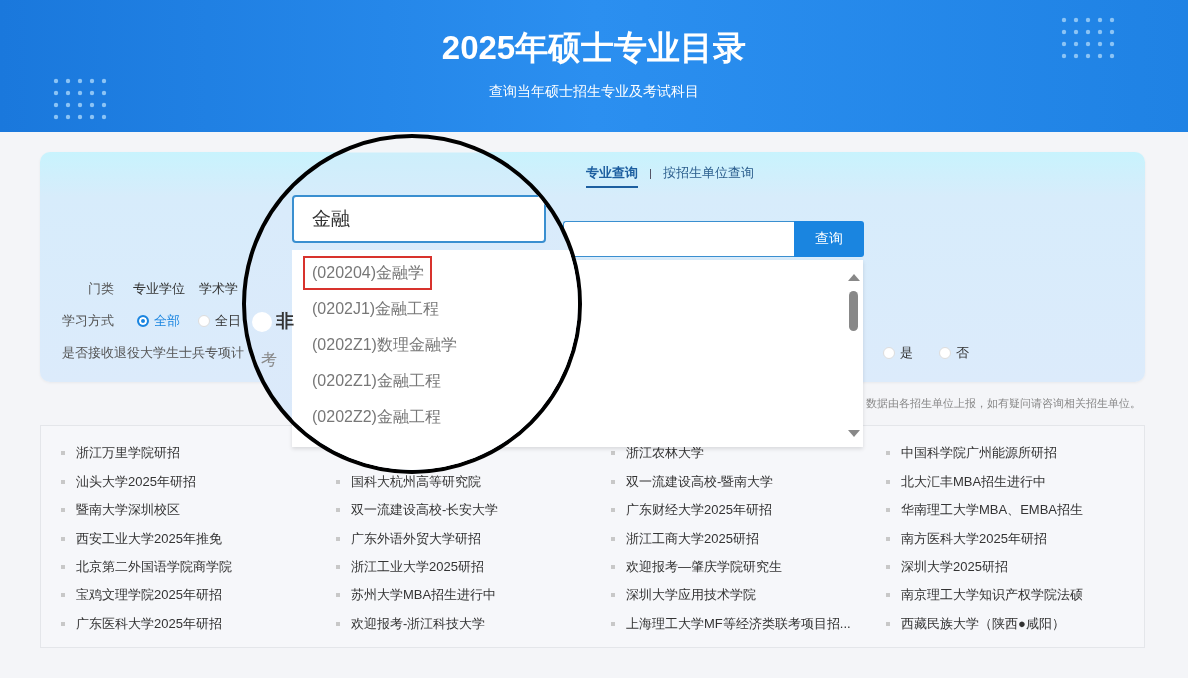 This screenshot has height=678, width=1188. I want to click on school-link: 华南理工大学MBA、EMBA招生, so click(992, 510).